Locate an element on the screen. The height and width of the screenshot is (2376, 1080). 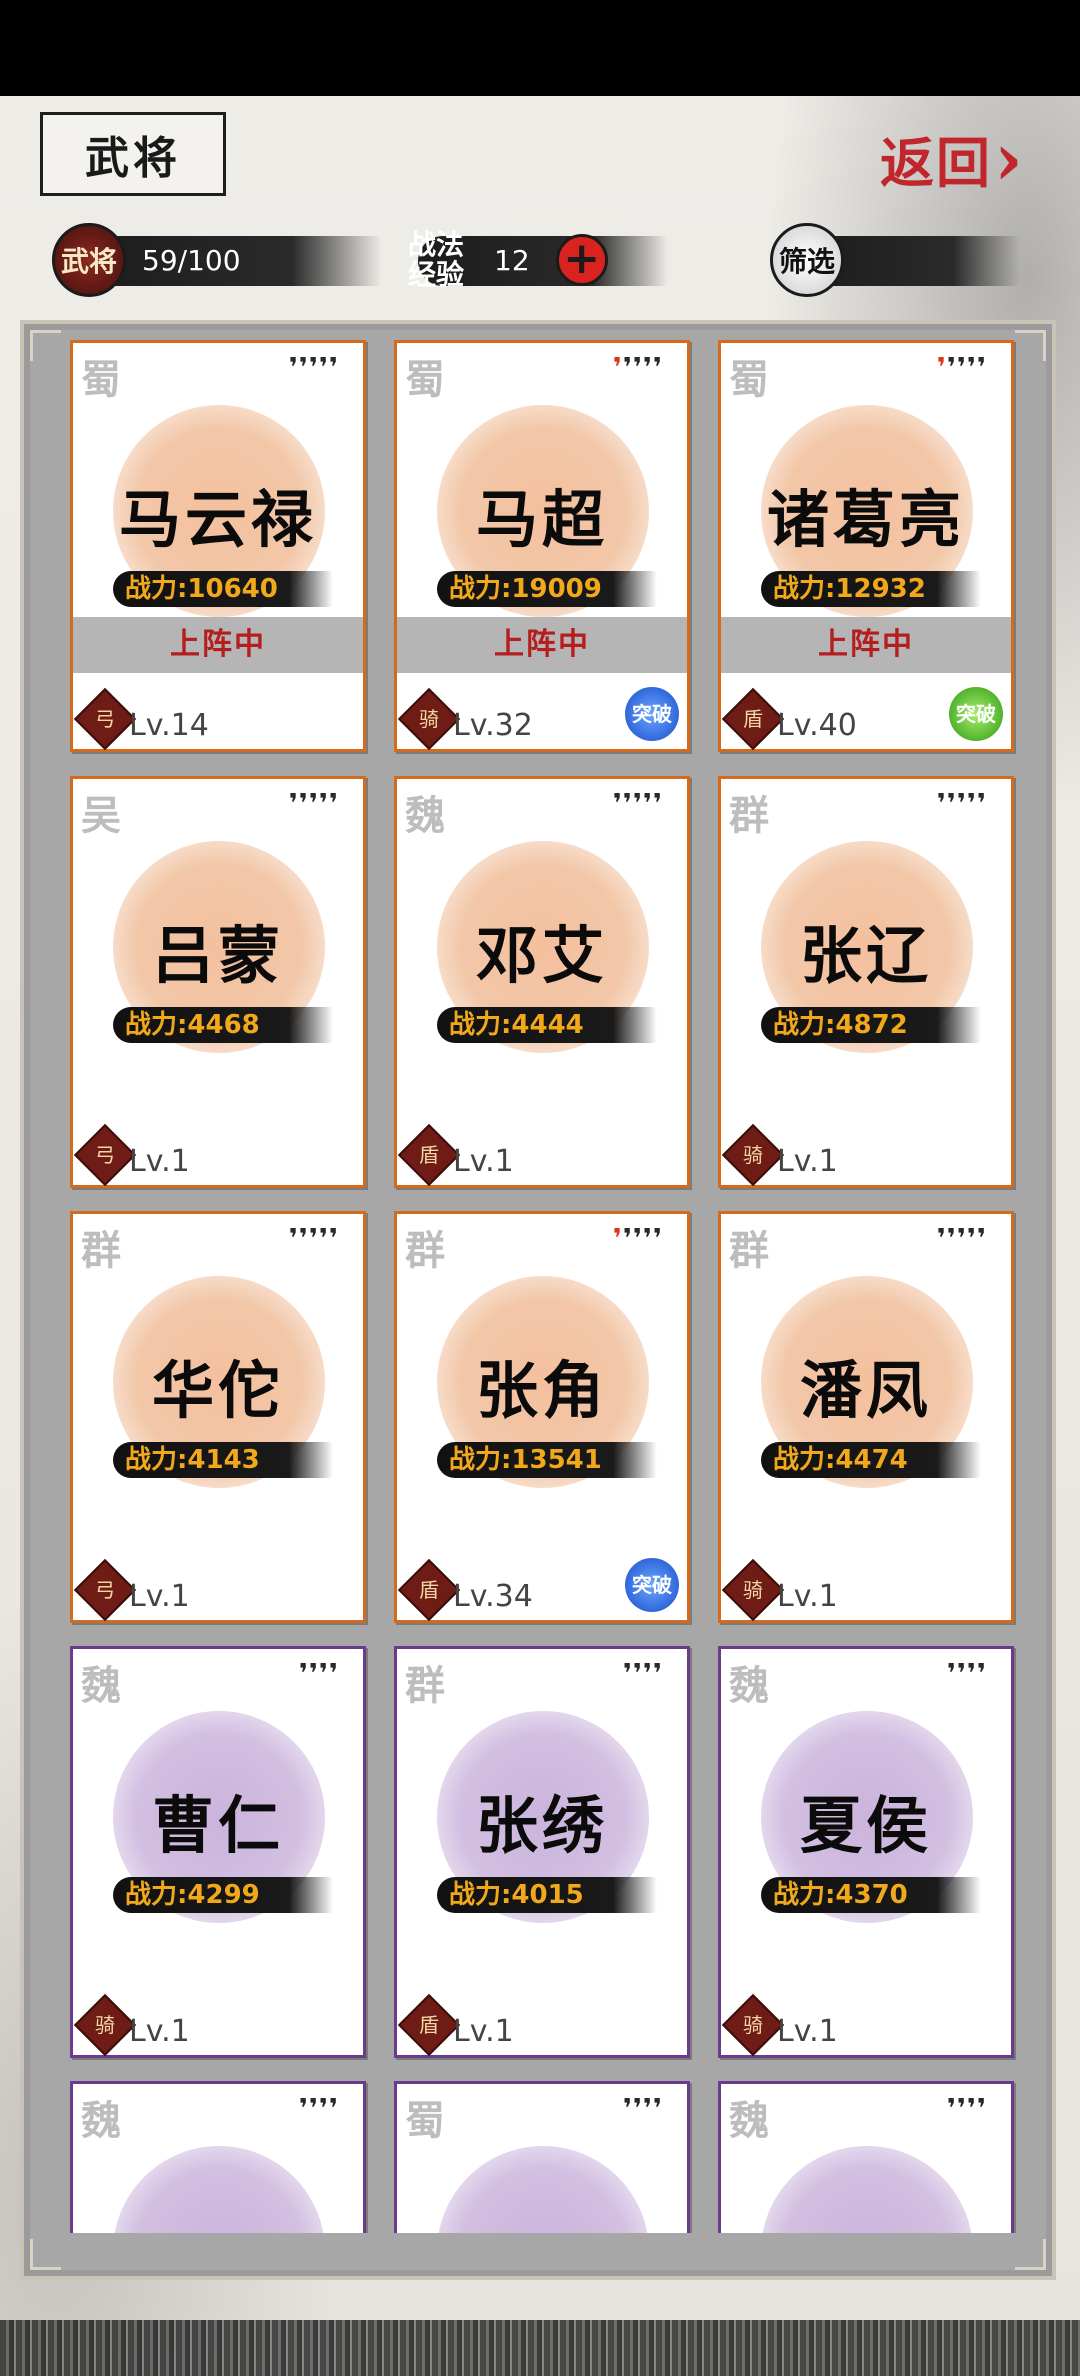
back-button: 返回 › is located at coordinates (975, 158).